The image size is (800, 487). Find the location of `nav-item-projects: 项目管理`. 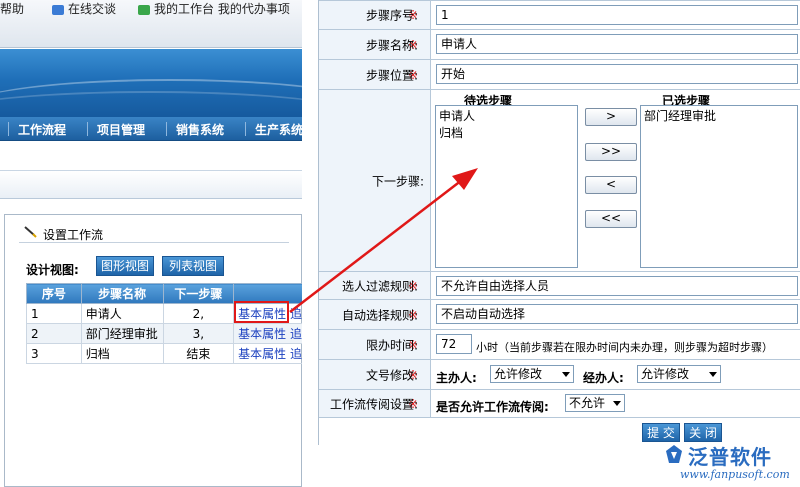

nav-item-projects: 项目管理 is located at coordinates (121, 129).